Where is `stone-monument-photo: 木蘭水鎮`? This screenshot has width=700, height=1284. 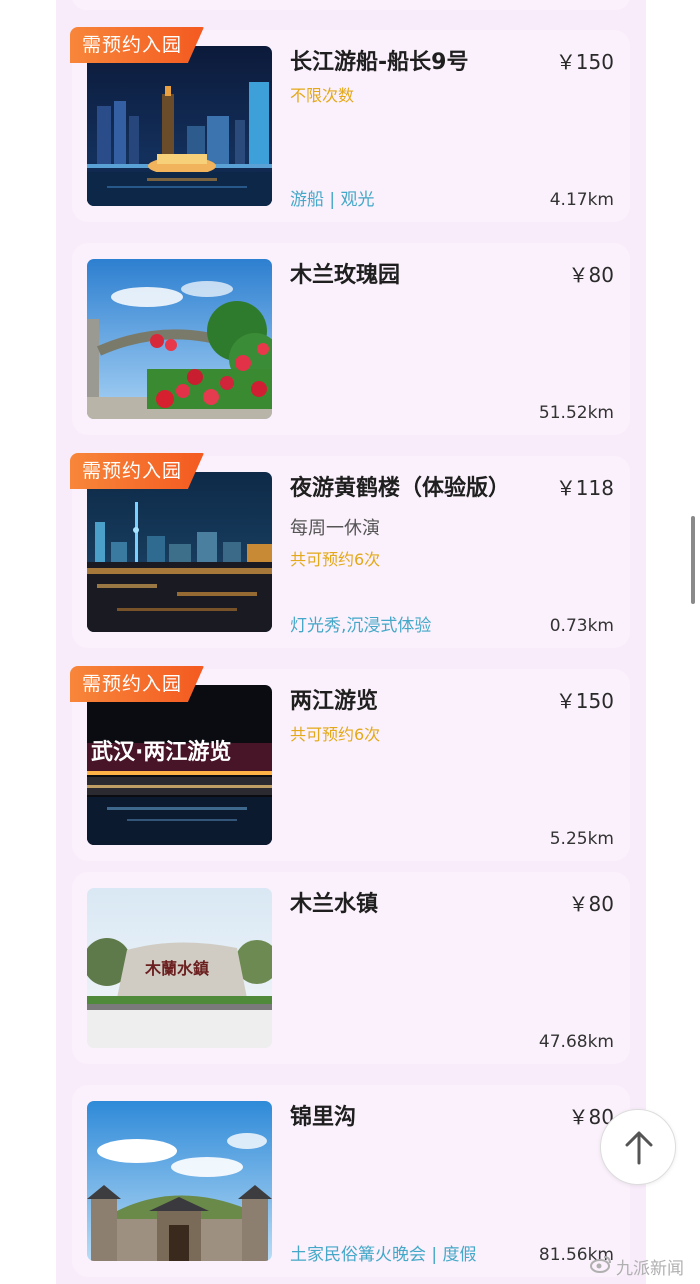
stone-monument-photo: 木蘭水鎮 is located at coordinates (179, 968).